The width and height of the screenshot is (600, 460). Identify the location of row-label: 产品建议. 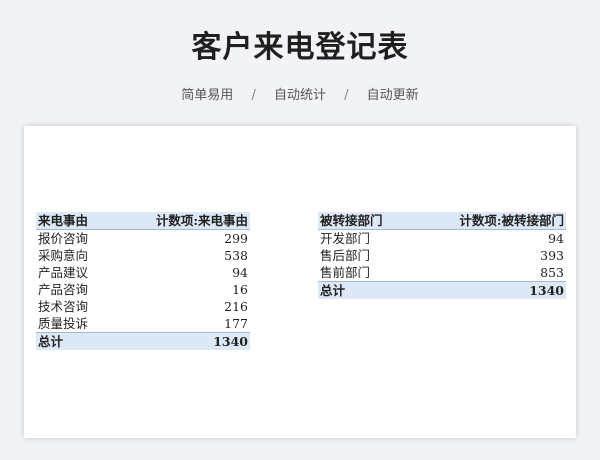
(80, 272).